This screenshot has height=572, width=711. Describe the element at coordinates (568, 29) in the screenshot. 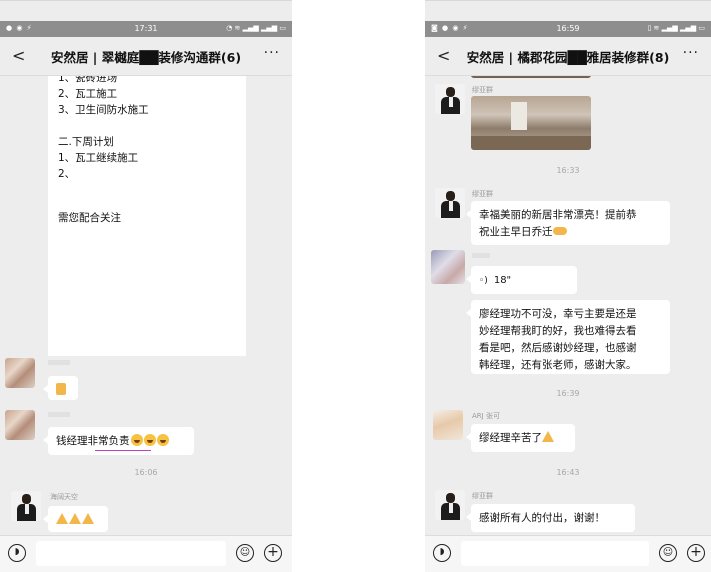

I see `status-bar: ◙ ● ◉ ⚡ 16:59 ▯ ≋ ▂▄▆ ▂▄▆ ▭` at that location.